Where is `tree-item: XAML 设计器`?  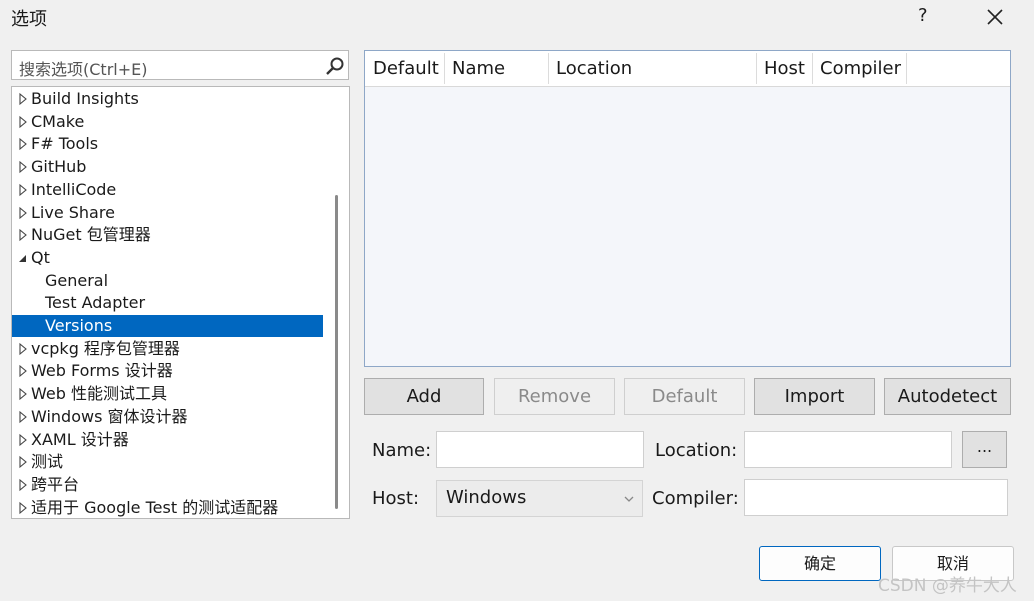
tree-item: XAML 设计器 is located at coordinates (167, 440).